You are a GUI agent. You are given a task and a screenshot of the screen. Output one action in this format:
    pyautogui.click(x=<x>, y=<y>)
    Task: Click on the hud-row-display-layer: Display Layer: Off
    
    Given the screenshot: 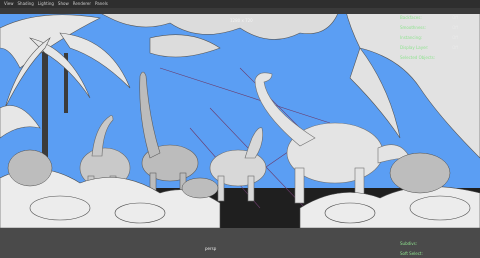 What is the action you would take?
    pyautogui.click(x=429, y=47)
    